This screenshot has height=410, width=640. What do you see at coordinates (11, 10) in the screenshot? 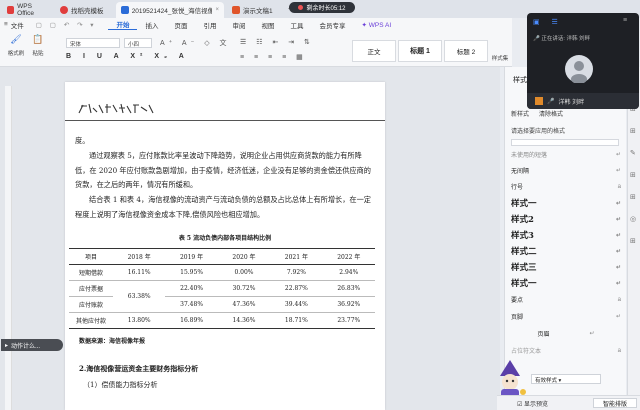
I see `wps-logo-icon` at bounding box center [11, 10].